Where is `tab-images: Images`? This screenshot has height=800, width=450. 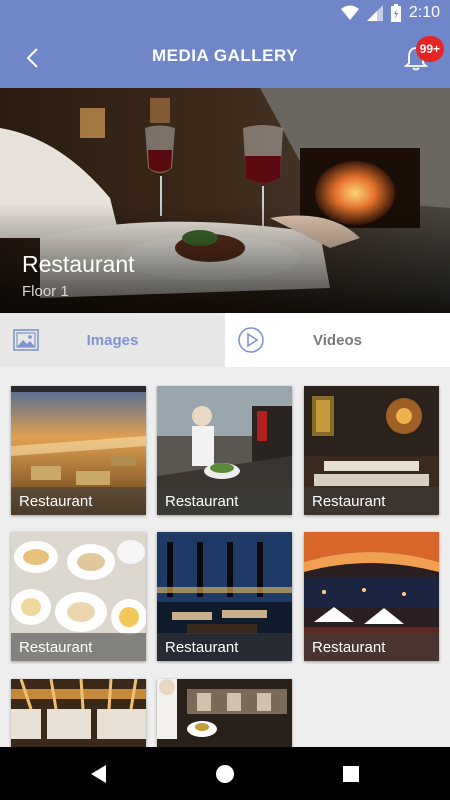 tab-images: Images is located at coordinates (112, 340).